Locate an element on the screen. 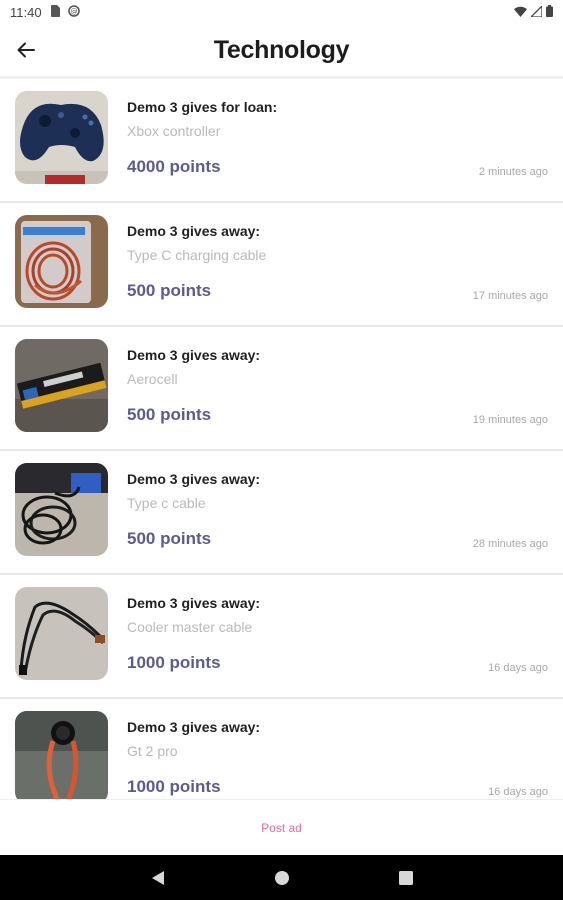 This screenshot has height=900, width=563. item-time: 19 minutes ago is located at coordinates (510, 420).